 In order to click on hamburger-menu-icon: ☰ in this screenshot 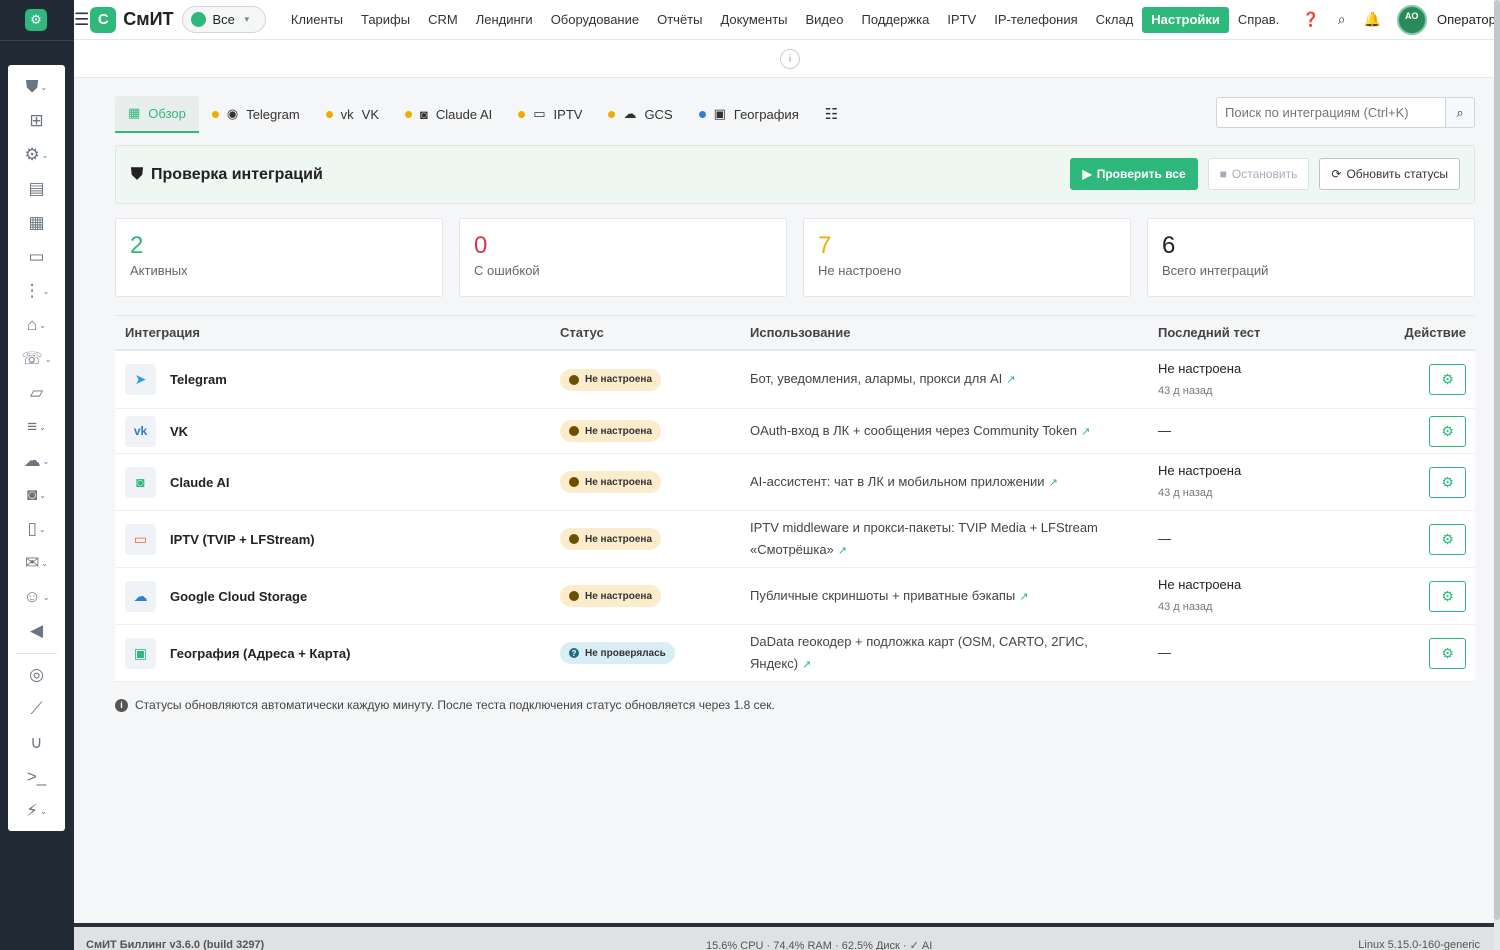, I will do `click(81, 20)`.